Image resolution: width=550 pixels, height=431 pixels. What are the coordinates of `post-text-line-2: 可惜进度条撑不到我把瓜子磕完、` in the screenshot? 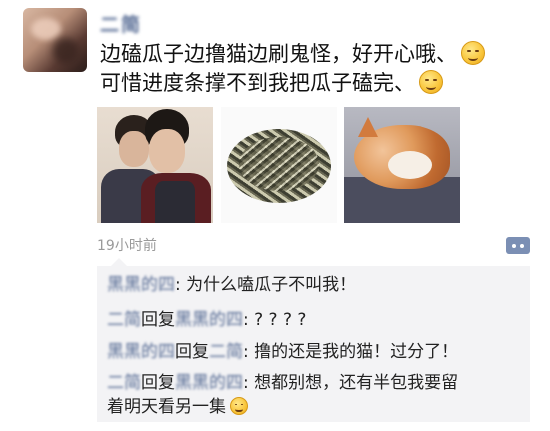 It's located at (257, 83).